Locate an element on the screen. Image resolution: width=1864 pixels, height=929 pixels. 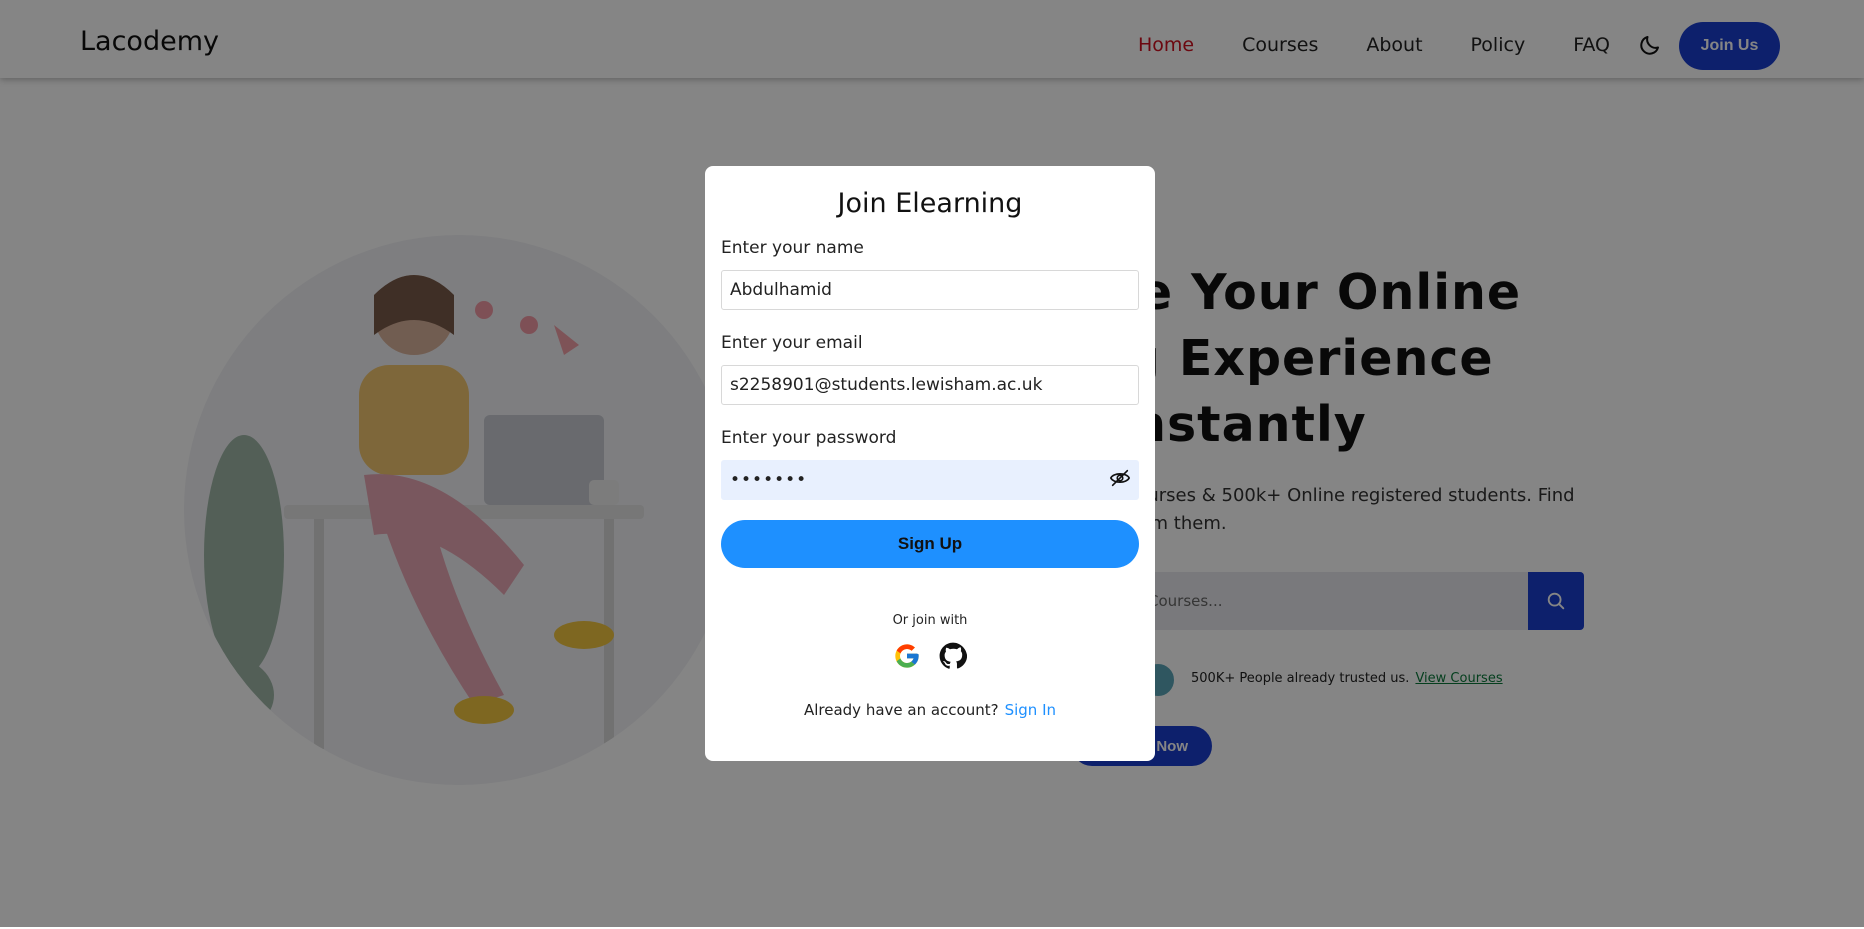
or-join-with-text: Or join with is located at coordinates (930, 620).